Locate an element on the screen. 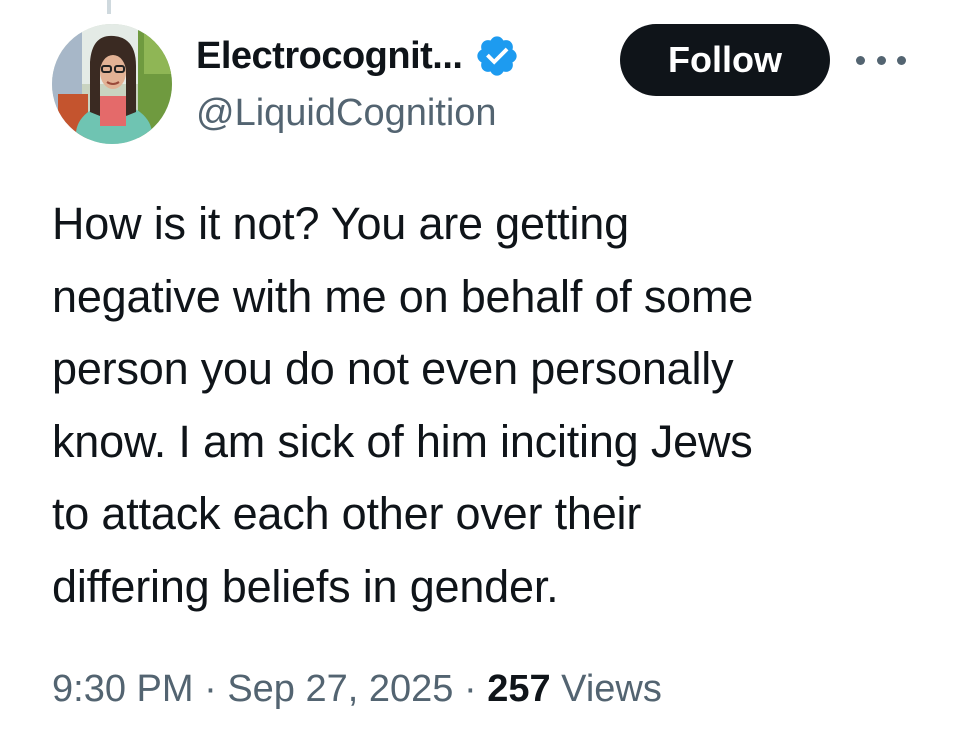 The height and width of the screenshot is (756, 960). author-avatar is located at coordinates (112, 84).